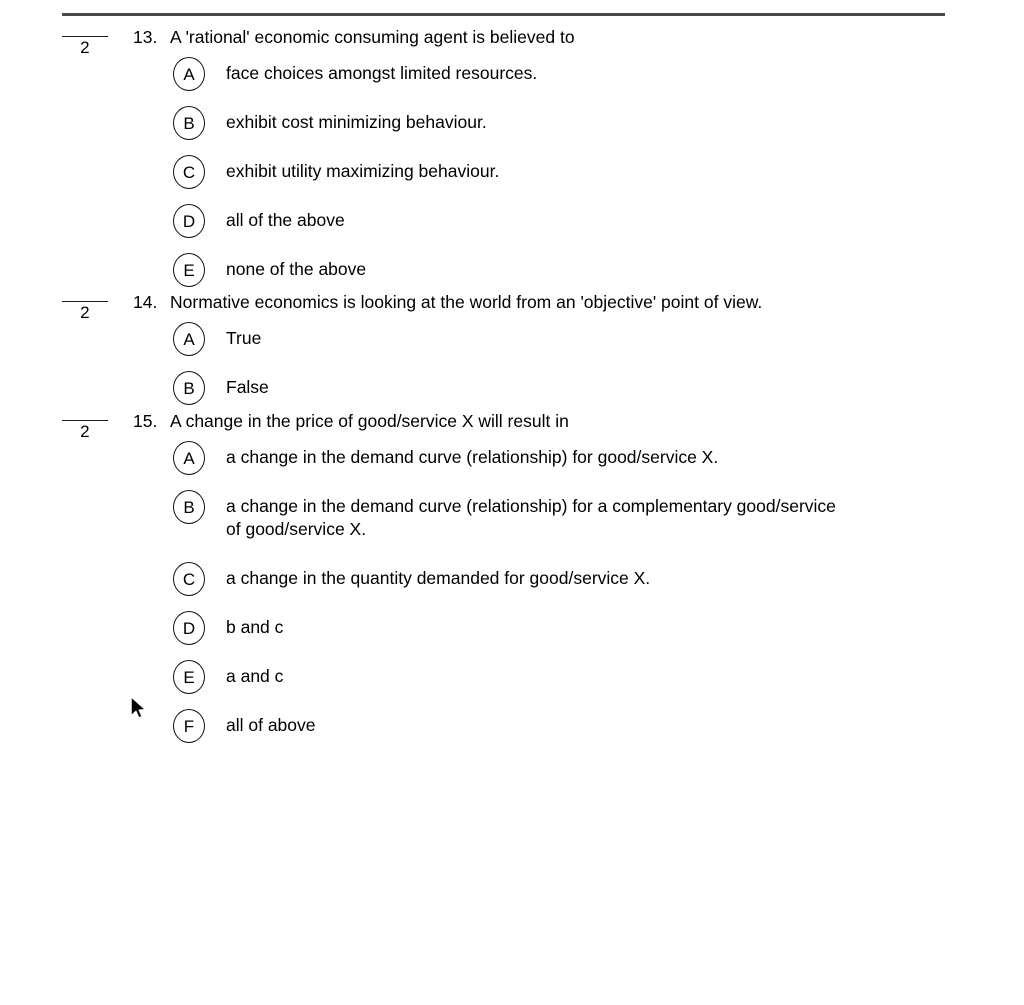 The height and width of the screenshot is (1005, 1024). What do you see at coordinates (271, 725) in the screenshot?
I see `option-text-line: all of above` at bounding box center [271, 725].